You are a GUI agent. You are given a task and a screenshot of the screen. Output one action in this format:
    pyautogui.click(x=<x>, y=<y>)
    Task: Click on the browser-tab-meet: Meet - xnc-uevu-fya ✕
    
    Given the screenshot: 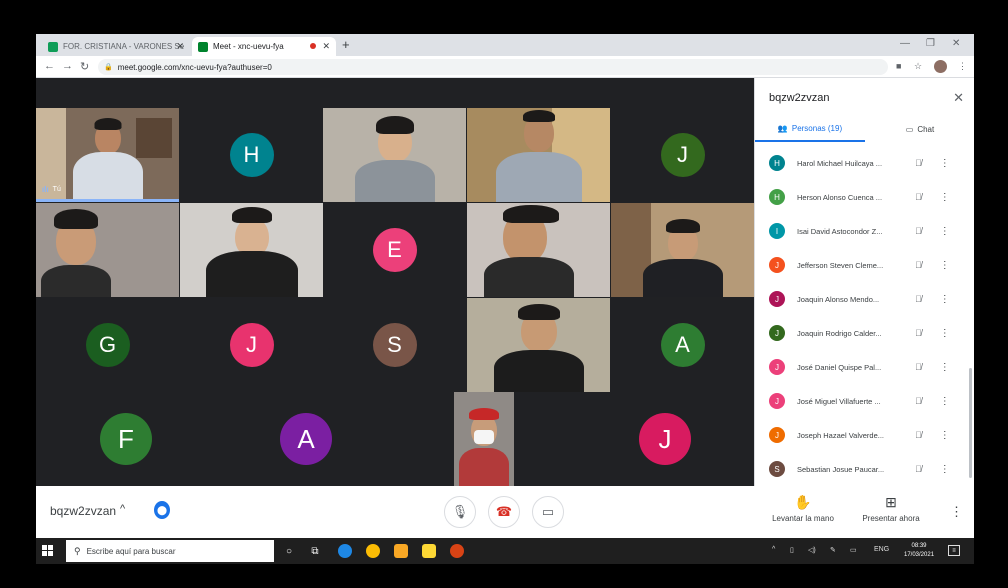 What is the action you would take?
    pyautogui.click(x=264, y=46)
    